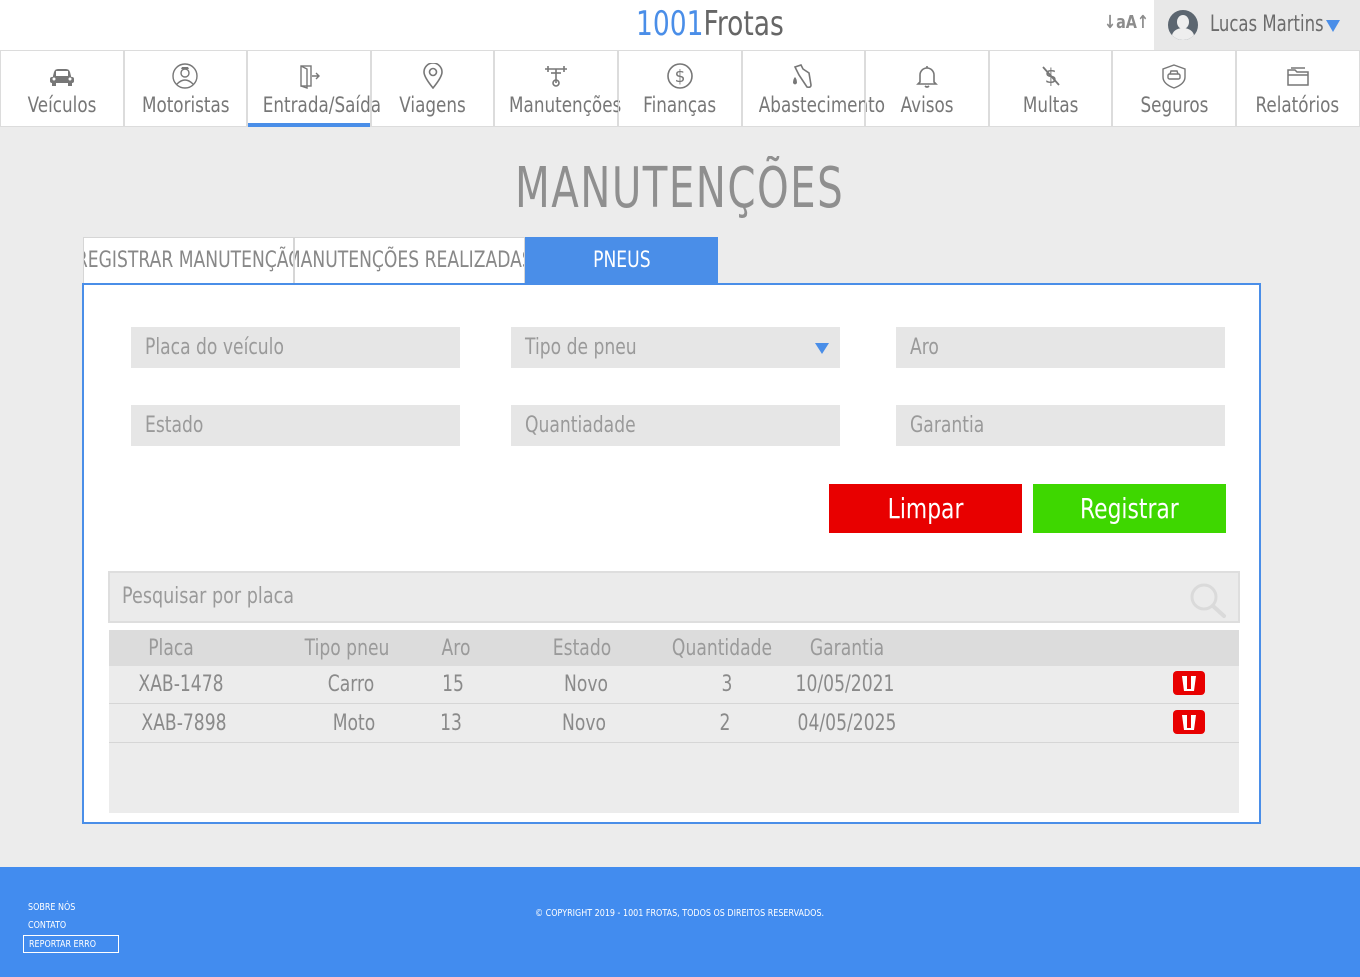  I want to click on cell-placa: XAB-7898, so click(184, 723).